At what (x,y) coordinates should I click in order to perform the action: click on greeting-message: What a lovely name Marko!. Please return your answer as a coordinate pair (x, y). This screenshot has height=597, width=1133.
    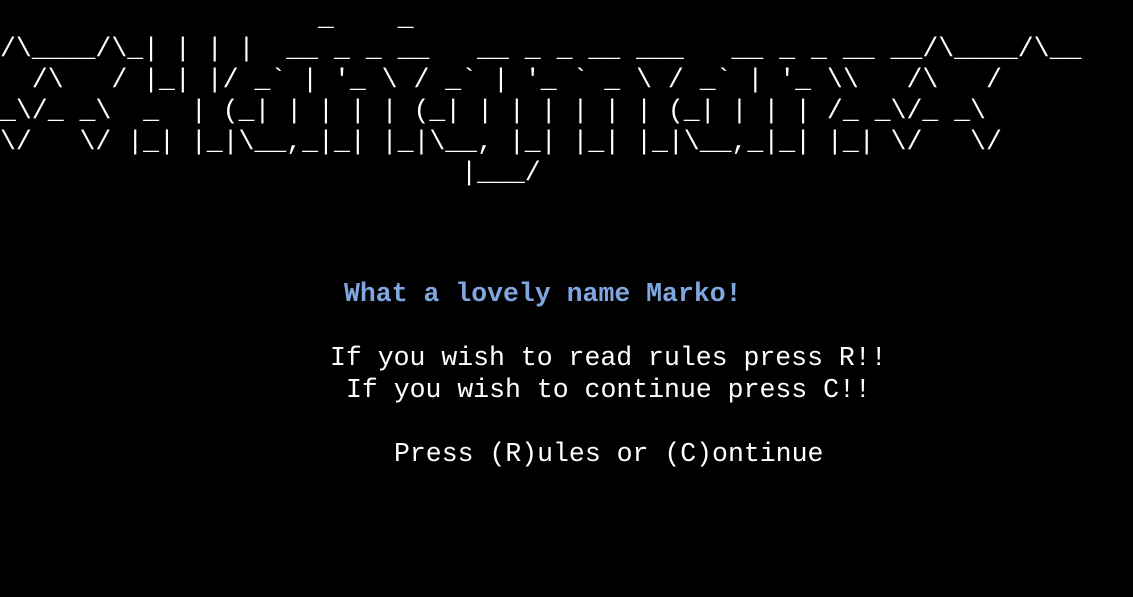
    Looking at the image, I should click on (543, 294).